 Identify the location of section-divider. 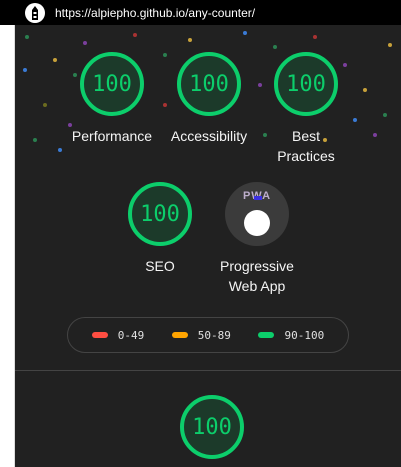
(208, 370).